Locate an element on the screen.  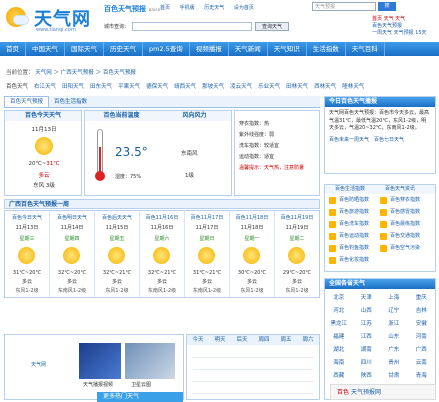
province-link: 安徽 is located at coordinates (422, 323).